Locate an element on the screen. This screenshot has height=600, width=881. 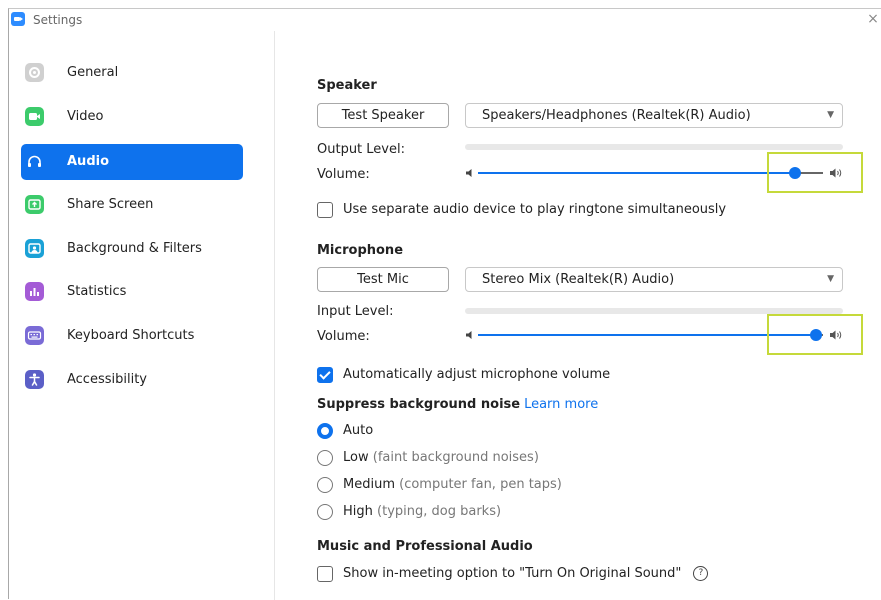
sidebar-item-general: General is located at coordinates (132, 73).